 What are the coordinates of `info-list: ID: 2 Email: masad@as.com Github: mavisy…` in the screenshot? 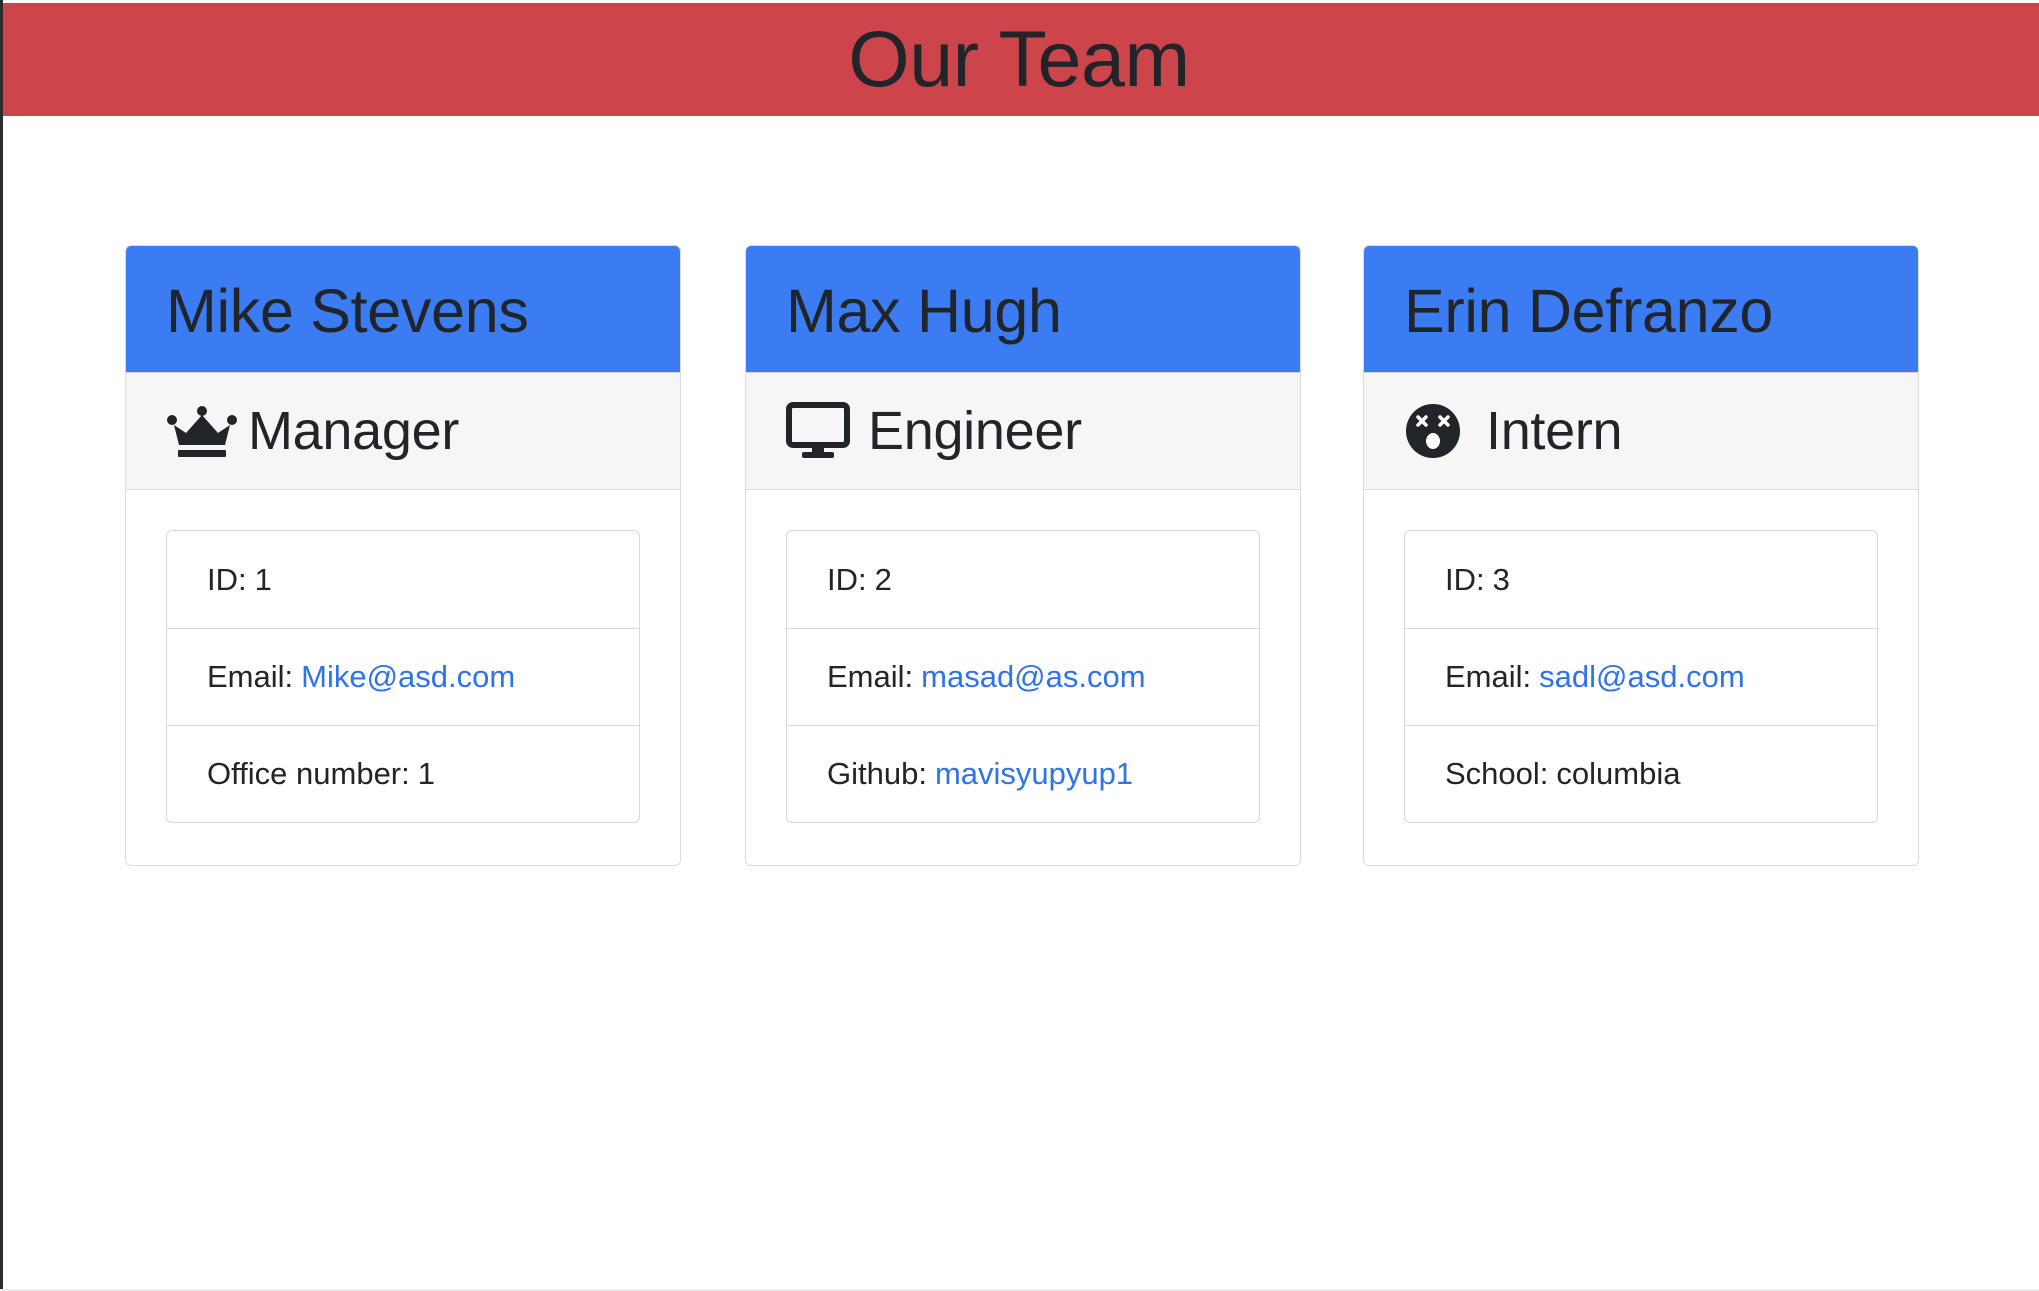 It's located at (1023, 676).